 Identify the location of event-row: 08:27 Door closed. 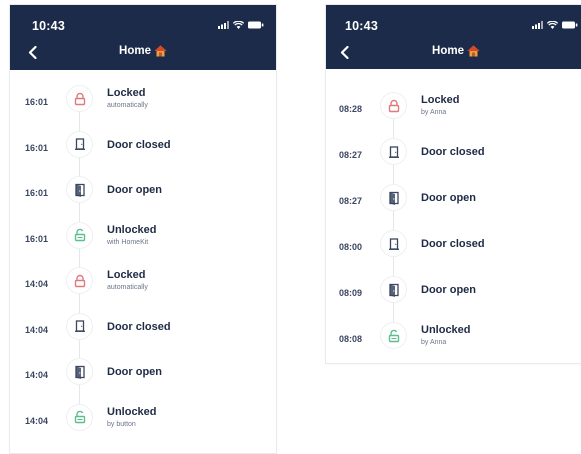
(453, 159).